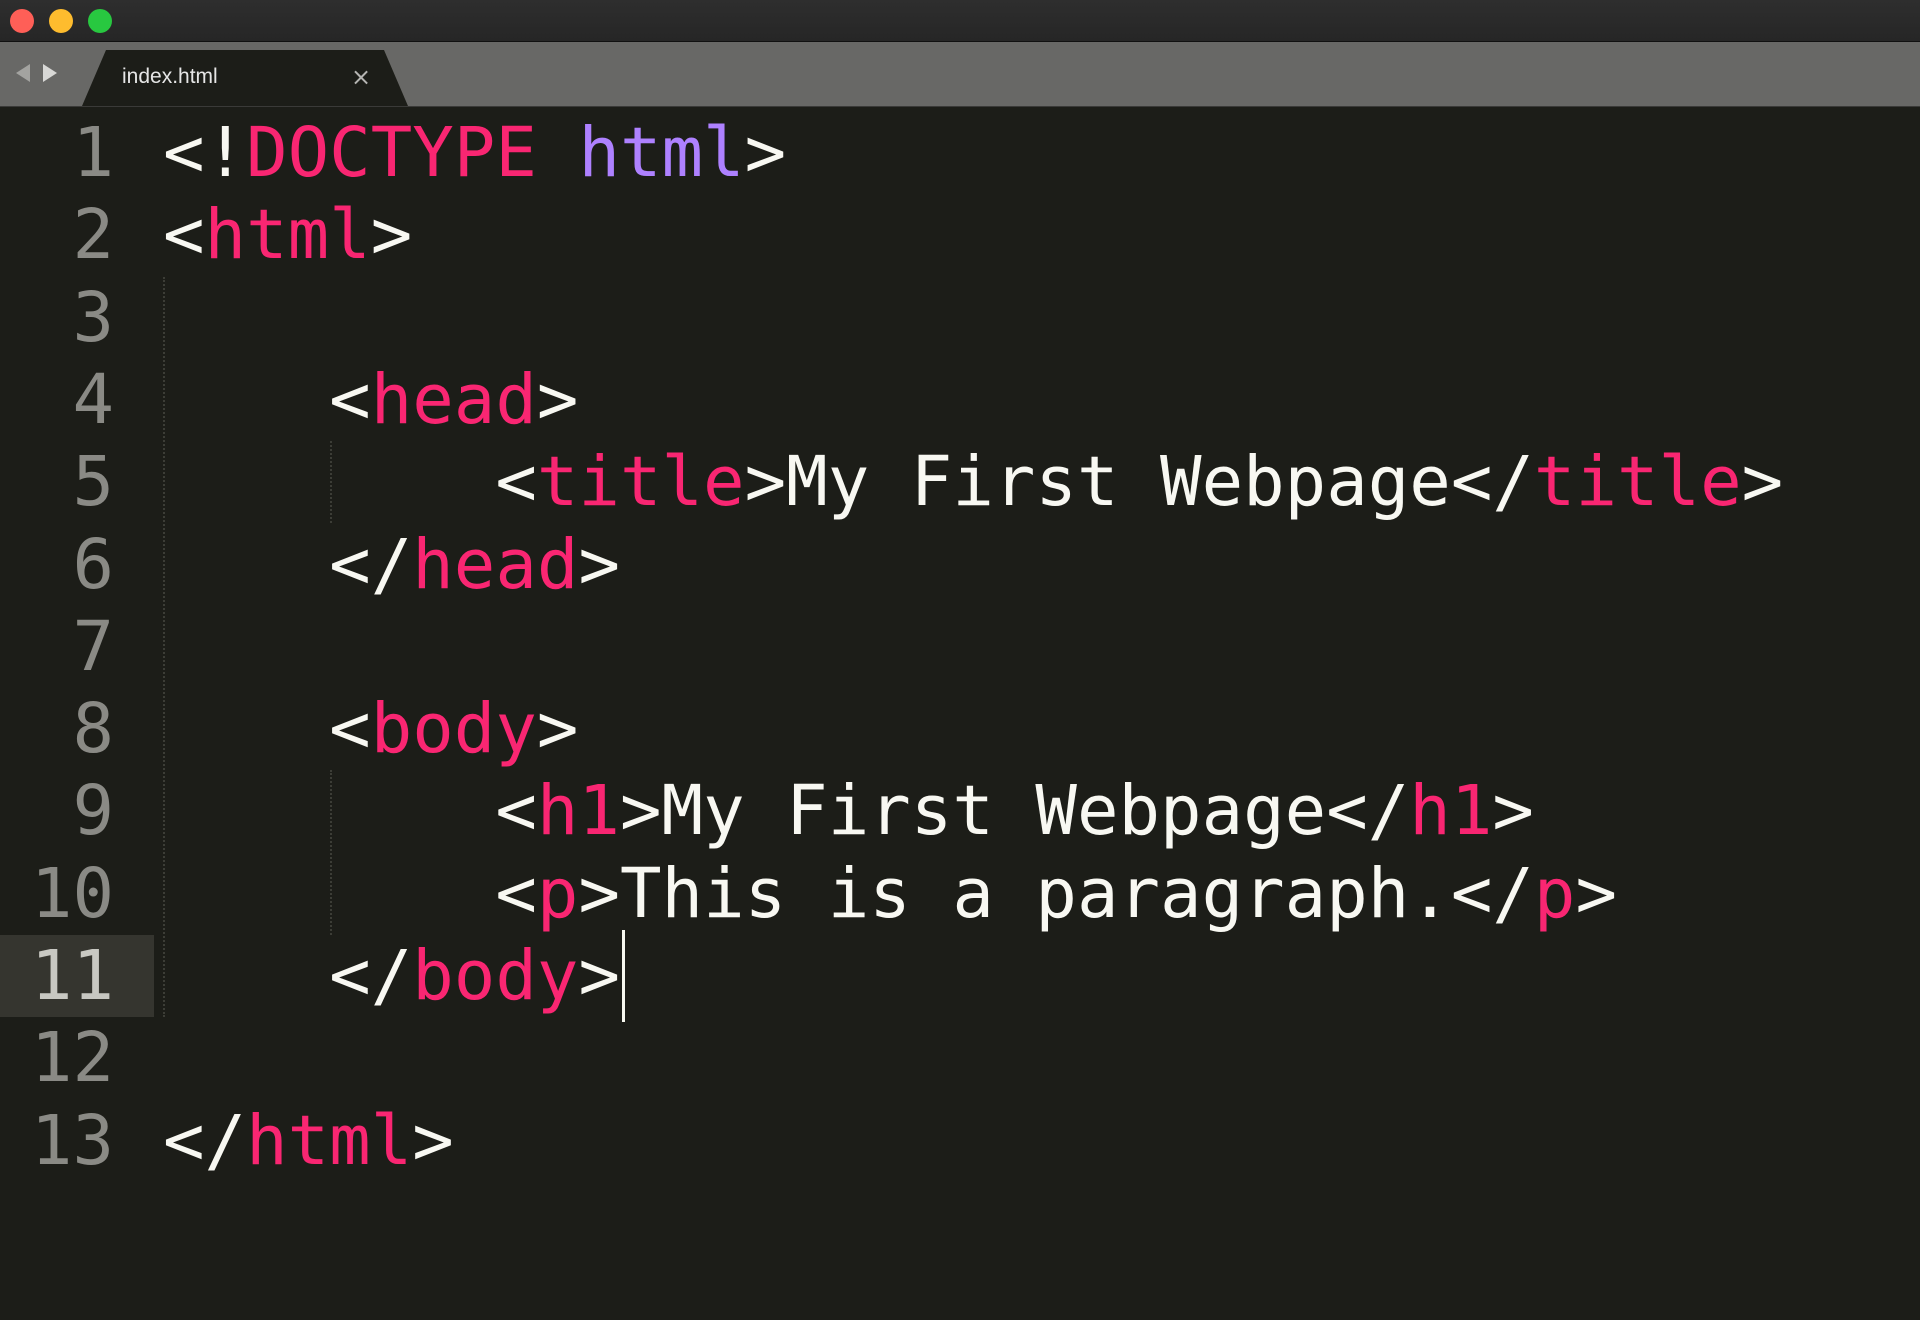  I want to click on line-number: 4, so click(93, 399).